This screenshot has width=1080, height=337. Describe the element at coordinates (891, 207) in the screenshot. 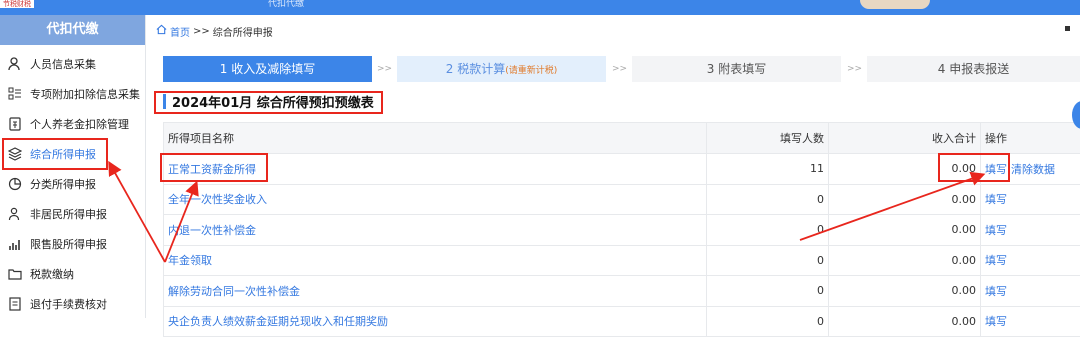

I see `arrow-to-fill` at that location.